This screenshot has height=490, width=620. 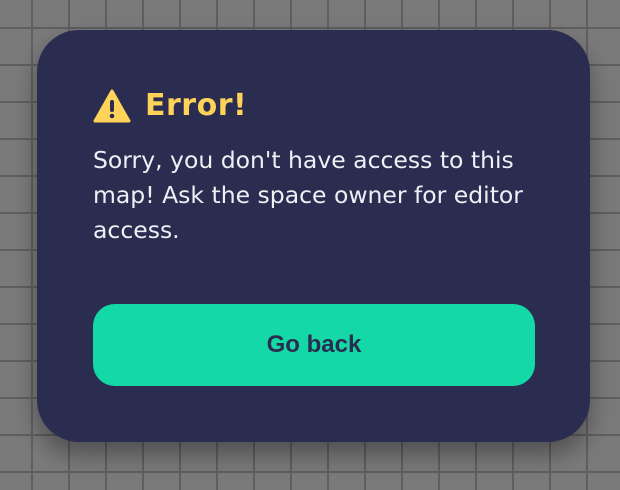 What do you see at coordinates (196, 105) in the screenshot?
I see `dialog-title: Error!` at bounding box center [196, 105].